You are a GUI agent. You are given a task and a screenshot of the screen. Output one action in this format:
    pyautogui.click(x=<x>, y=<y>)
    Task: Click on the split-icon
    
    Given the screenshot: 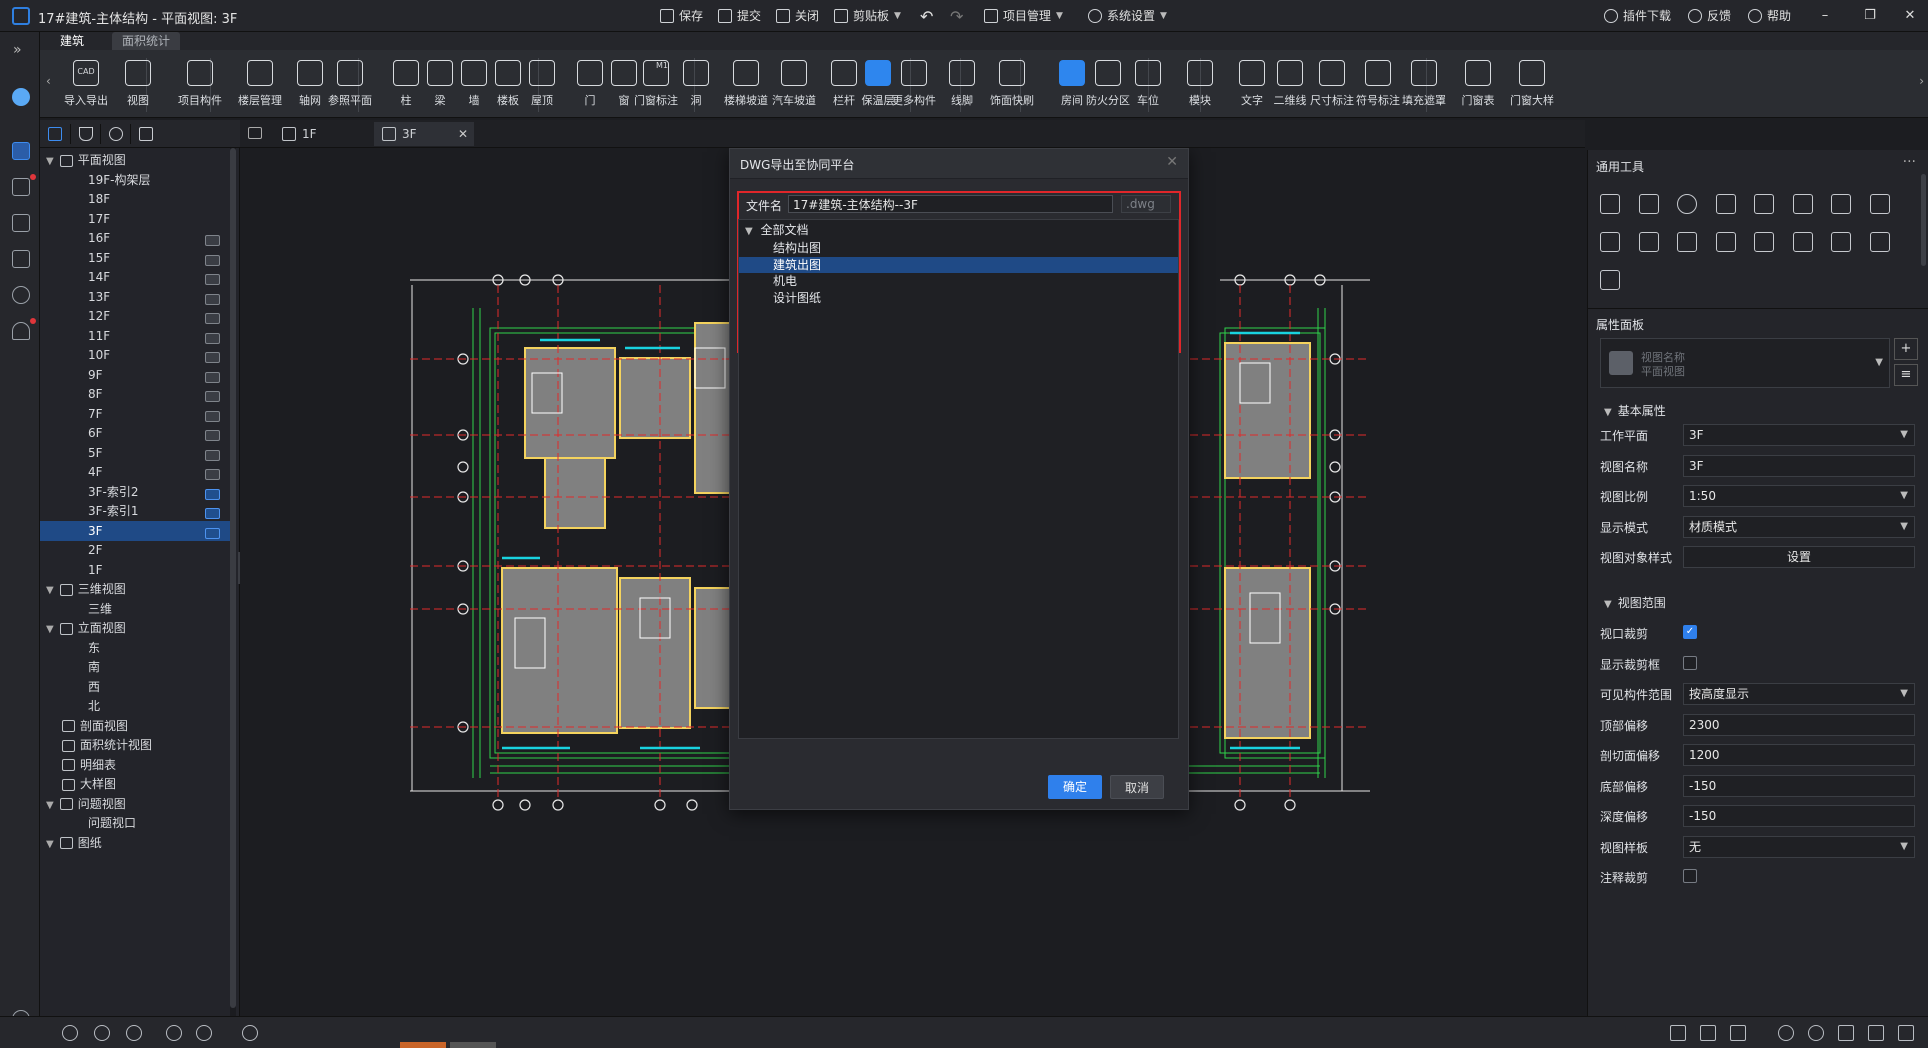 What is the action you would take?
    pyautogui.click(x=1764, y=204)
    